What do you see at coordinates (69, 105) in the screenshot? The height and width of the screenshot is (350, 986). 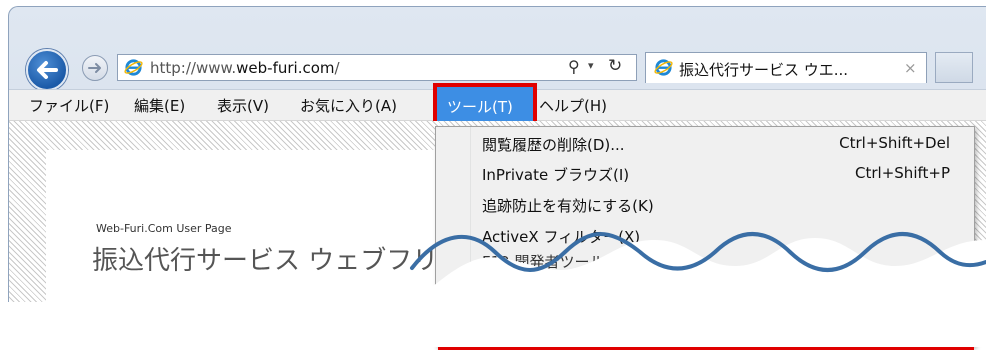 I see `menu-file: ファイル(F)` at bounding box center [69, 105].